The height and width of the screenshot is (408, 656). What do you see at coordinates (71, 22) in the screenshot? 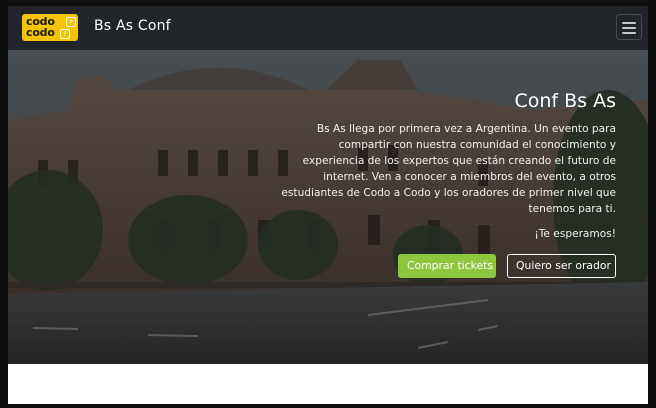
I see `logo-bracket-icon: >` at bounding box center [71, 22].